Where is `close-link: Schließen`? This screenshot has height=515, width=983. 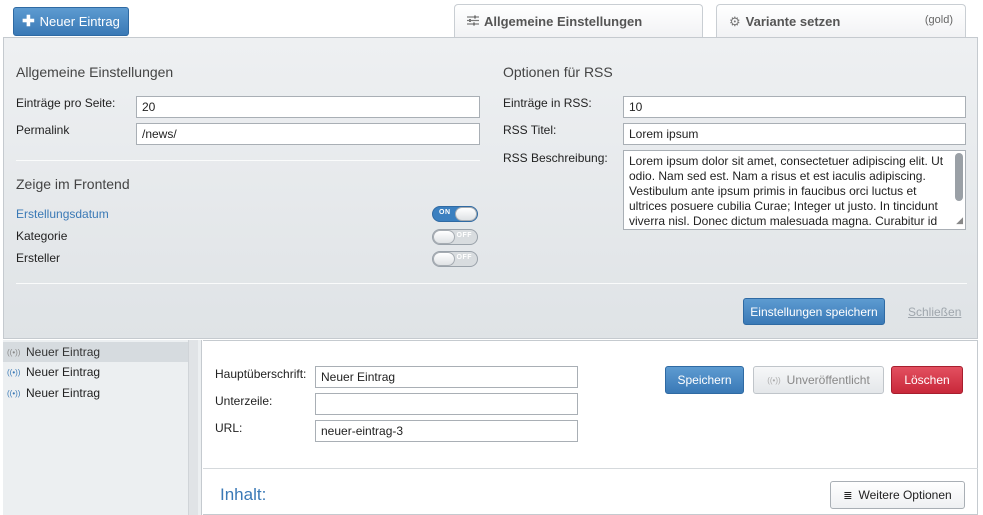 close-link: Schließen is located at coordinates (934, 312).